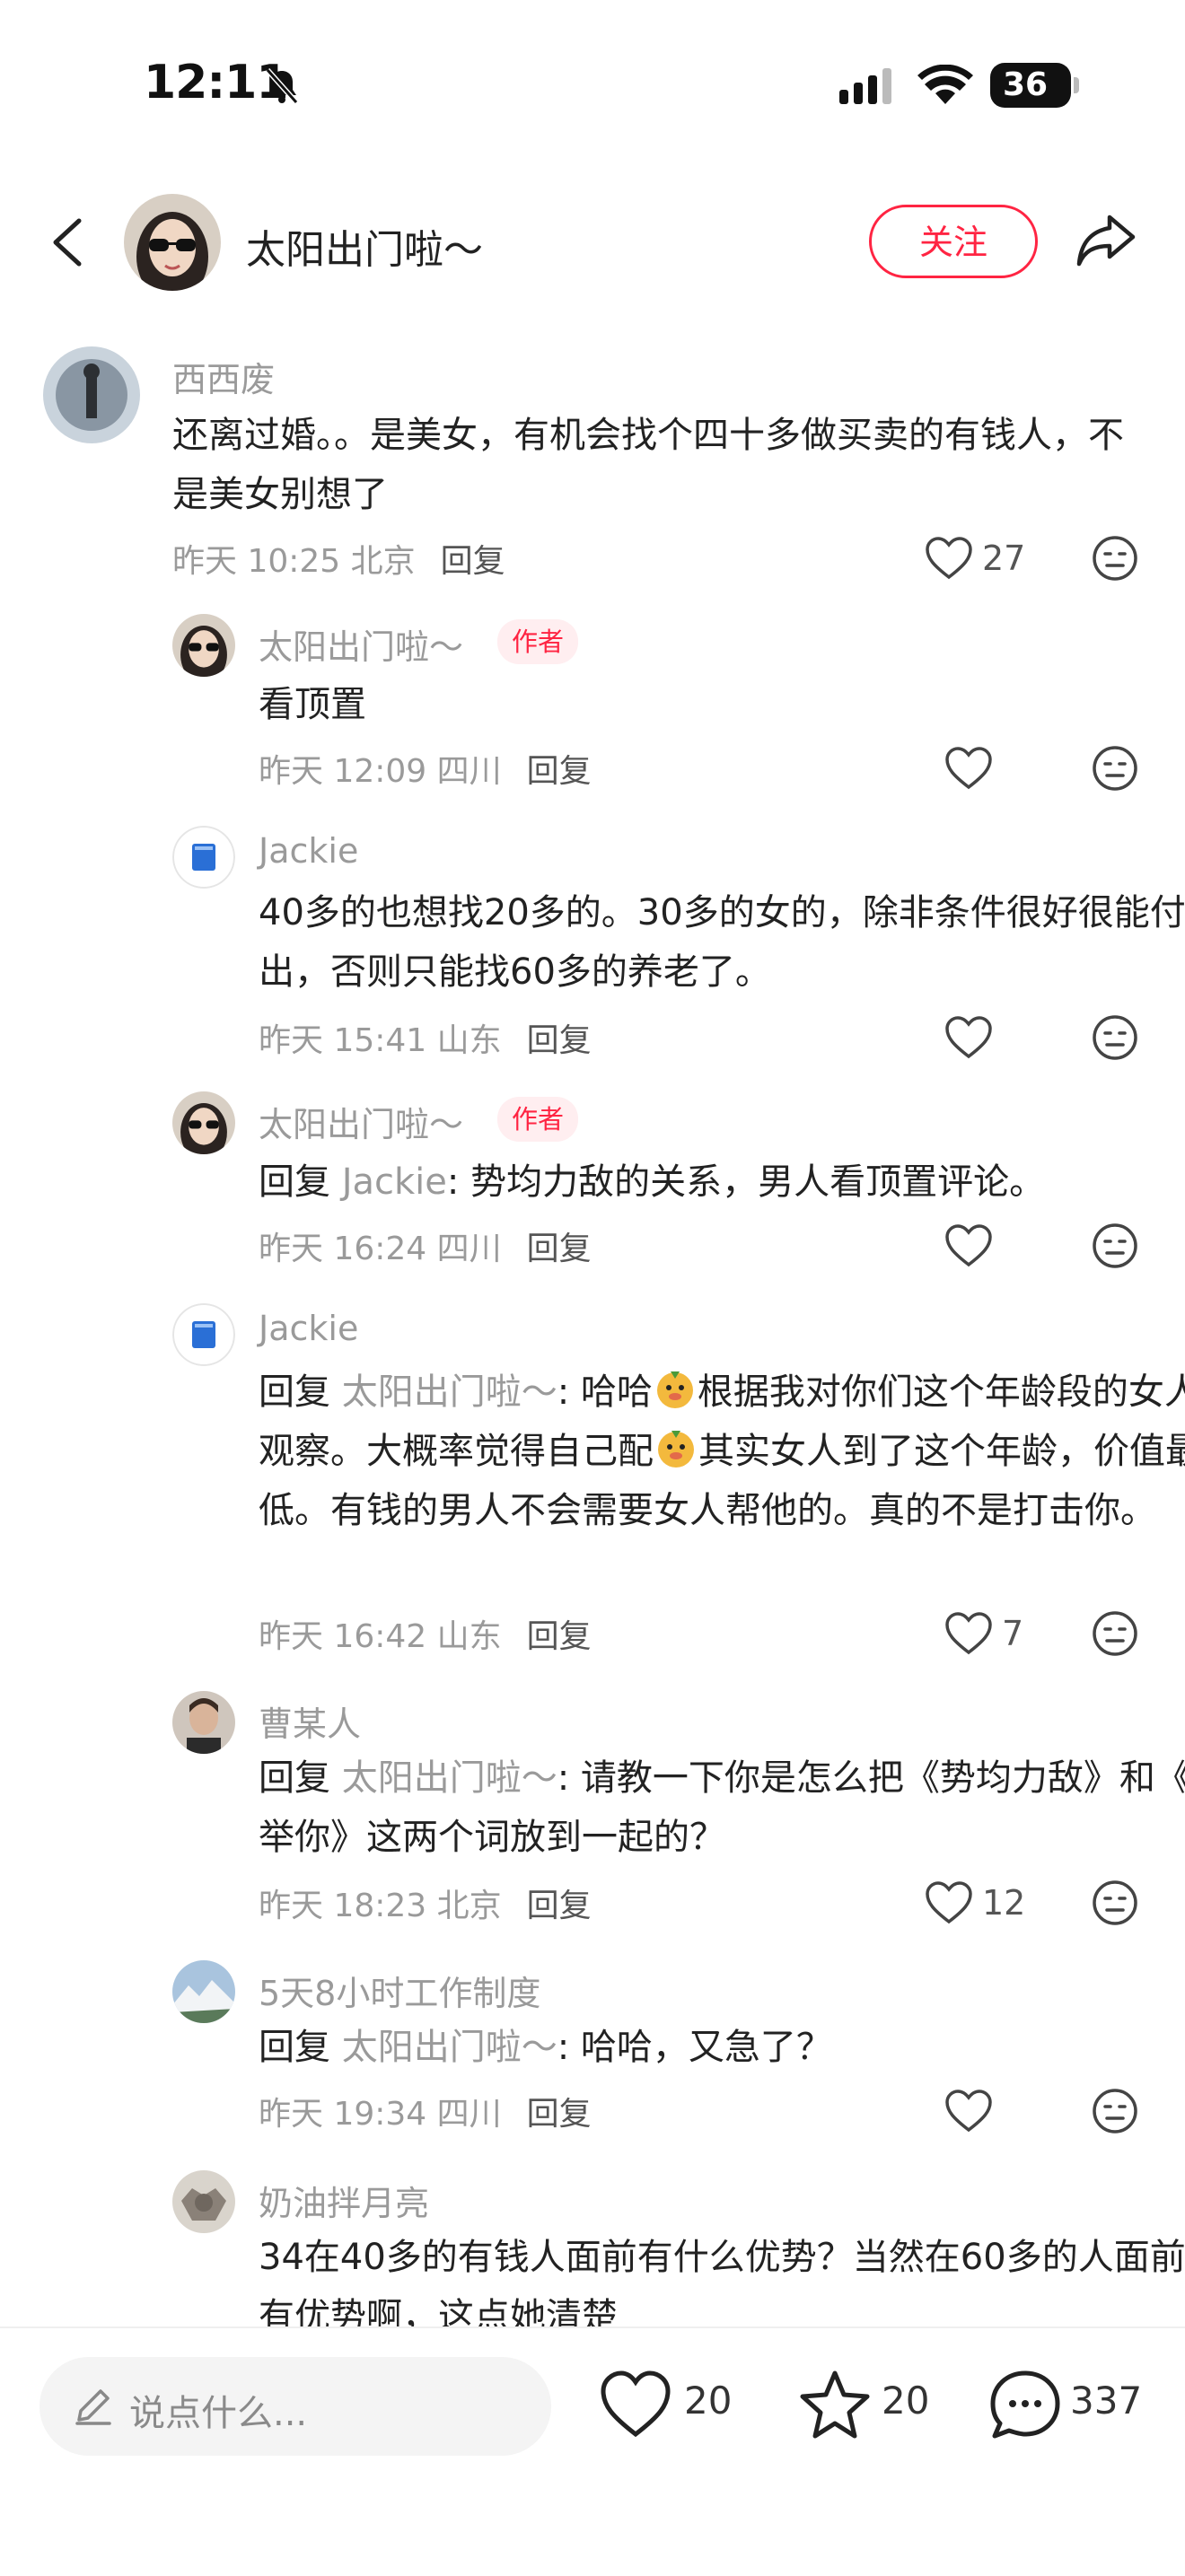 The height and width of the screenshot is (2576, 1185). Describe the element at coordinates (310, 1721) in the screenshot. I see `commenter-name: 曹某人` at that location.